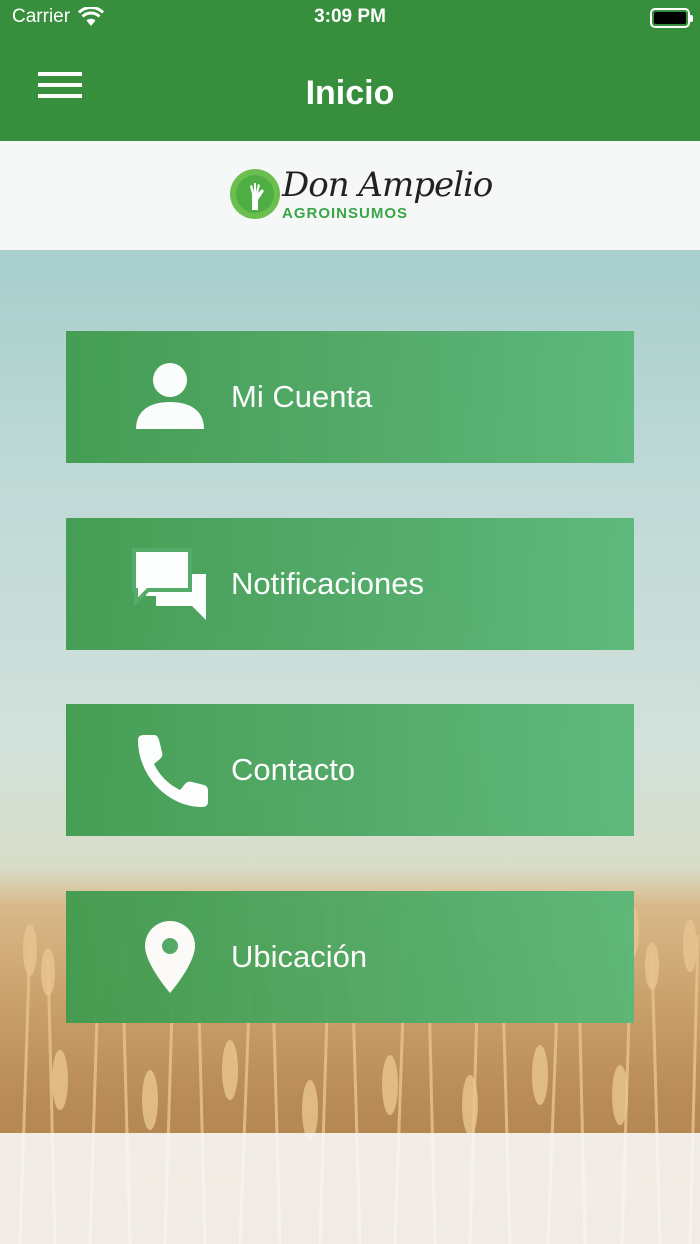 This screenshot has height=1244, width=700. I want to click on status-bar: Carrier 3:09 PM, so click(350, 18).